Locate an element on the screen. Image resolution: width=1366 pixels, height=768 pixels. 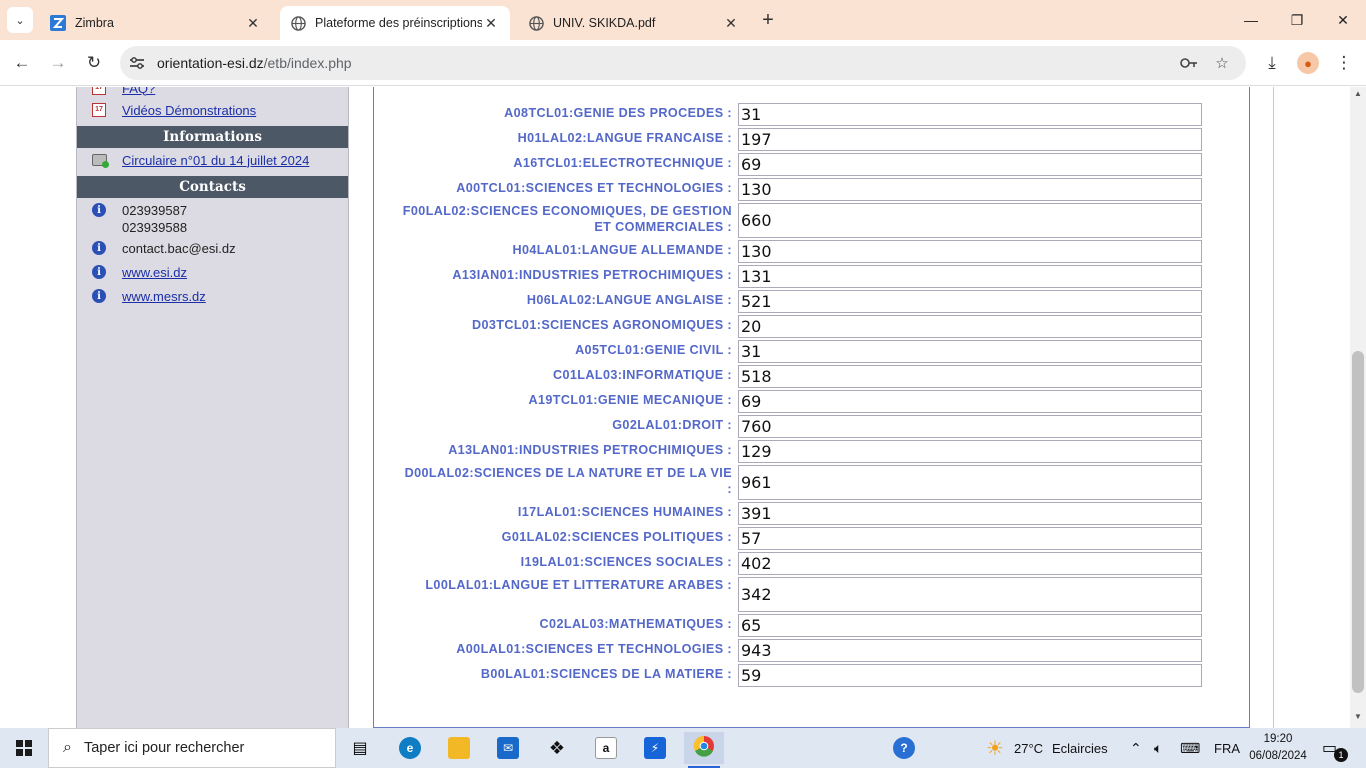
capacity-input: 342 is located at coordinates (970, 594).